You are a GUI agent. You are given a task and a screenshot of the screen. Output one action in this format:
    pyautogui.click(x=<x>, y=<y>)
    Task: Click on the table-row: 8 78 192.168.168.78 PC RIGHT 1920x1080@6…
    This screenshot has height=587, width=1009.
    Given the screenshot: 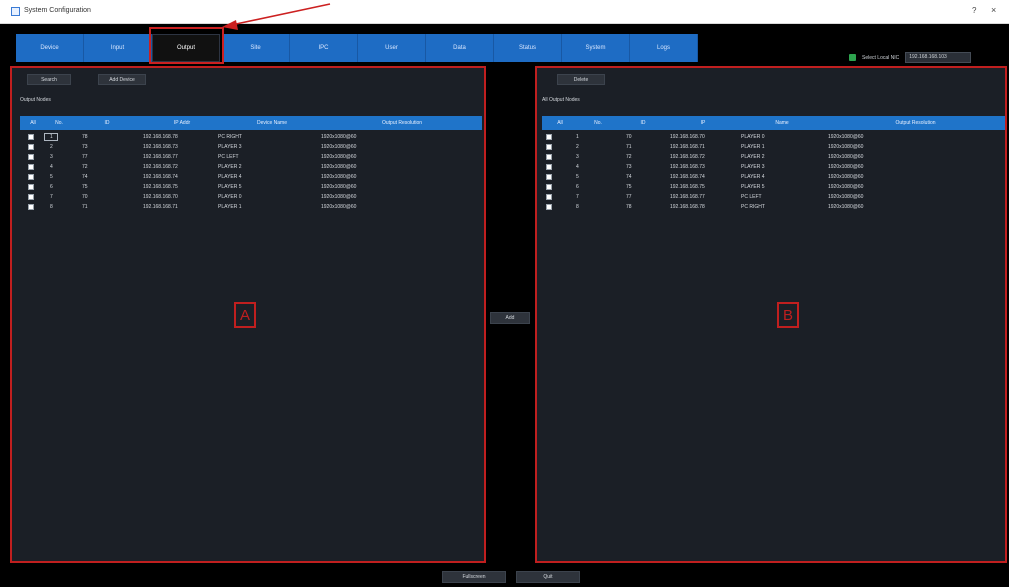 What is the action you would take?
    pyautogui.click(x=773, y=207)
    